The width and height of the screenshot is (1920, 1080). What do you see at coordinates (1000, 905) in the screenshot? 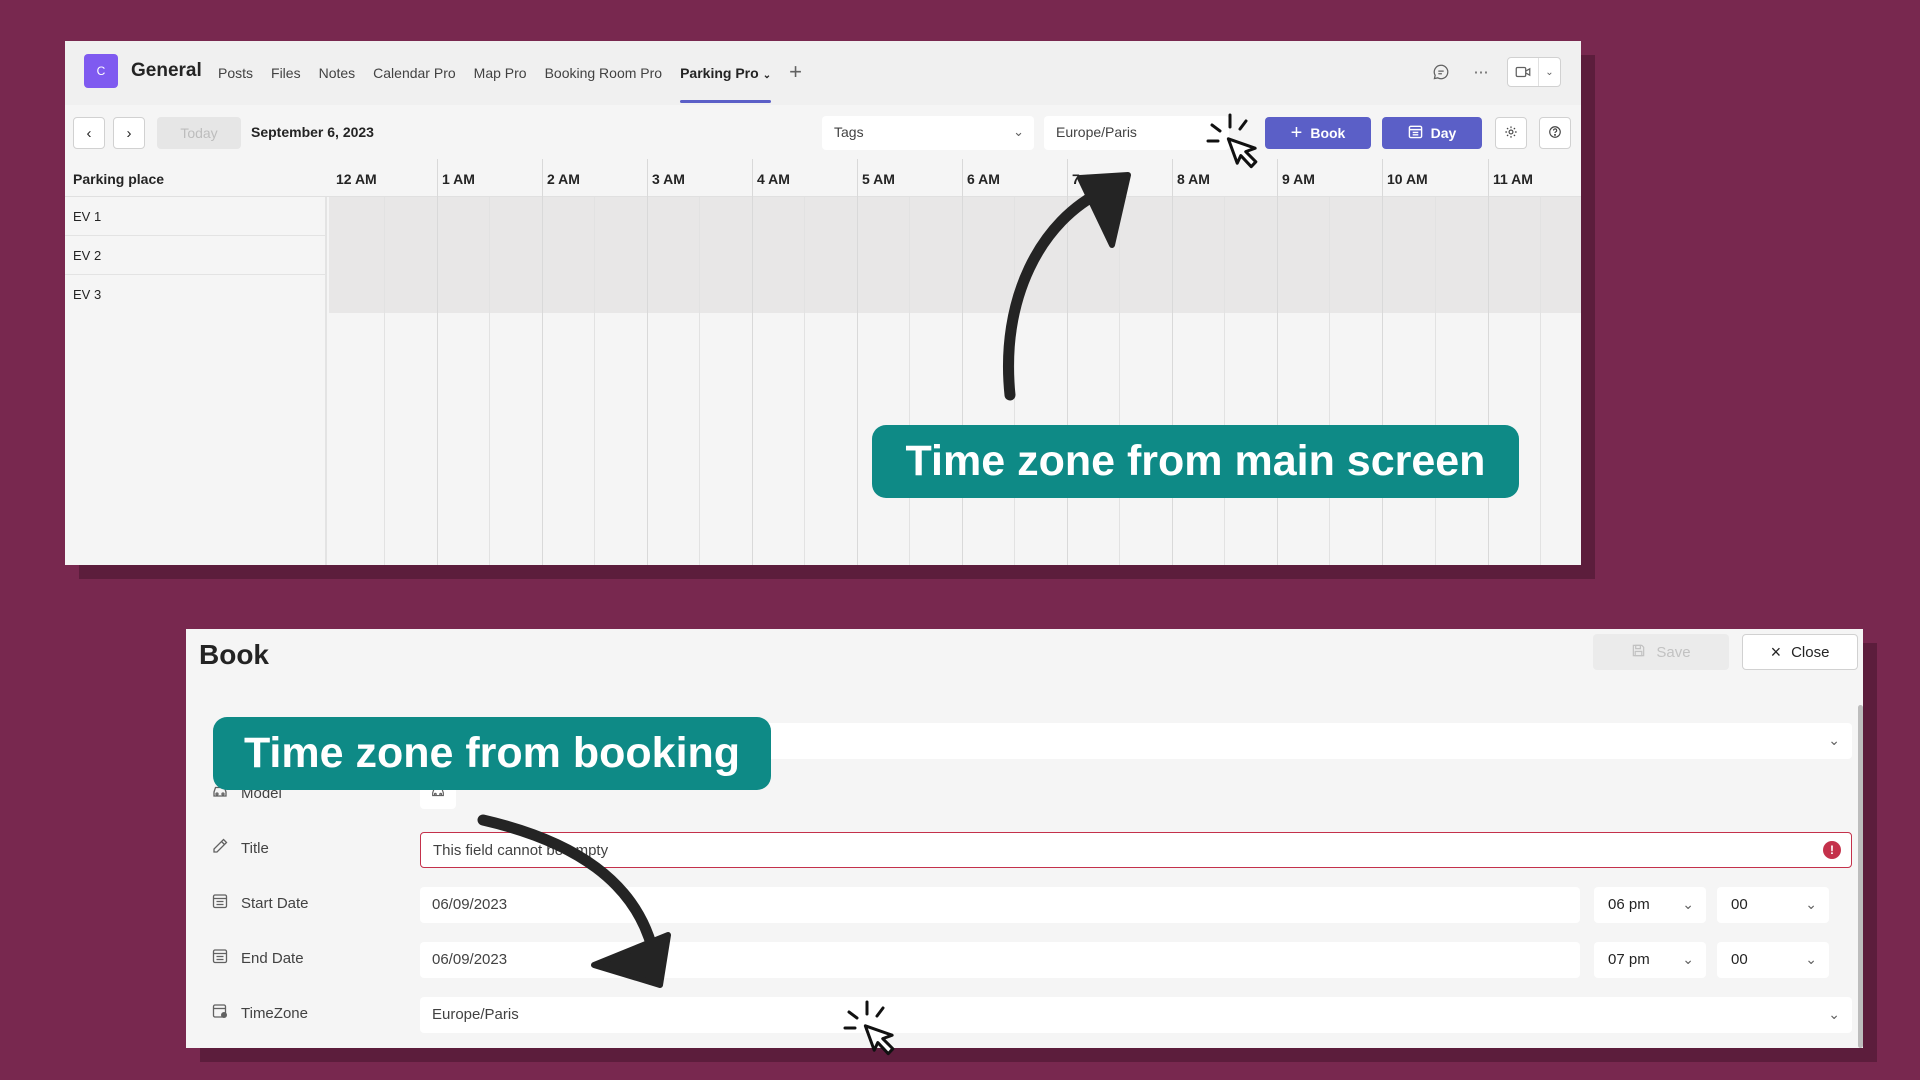
I see `start-date-input: 06/09/2023` at bounding box center [1000, 905].